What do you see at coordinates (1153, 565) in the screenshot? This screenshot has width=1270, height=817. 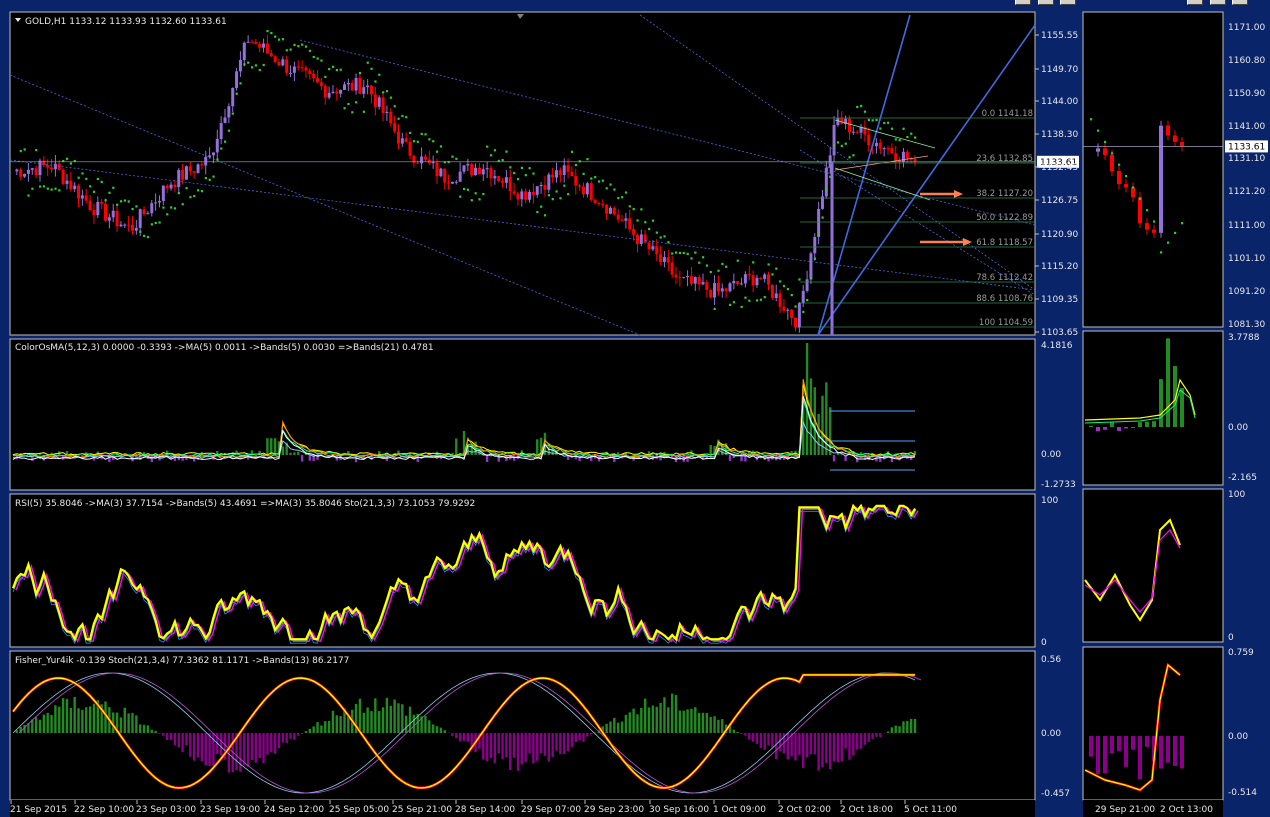 I see `side-rsi-pane` at bounding box center [1153, 565].